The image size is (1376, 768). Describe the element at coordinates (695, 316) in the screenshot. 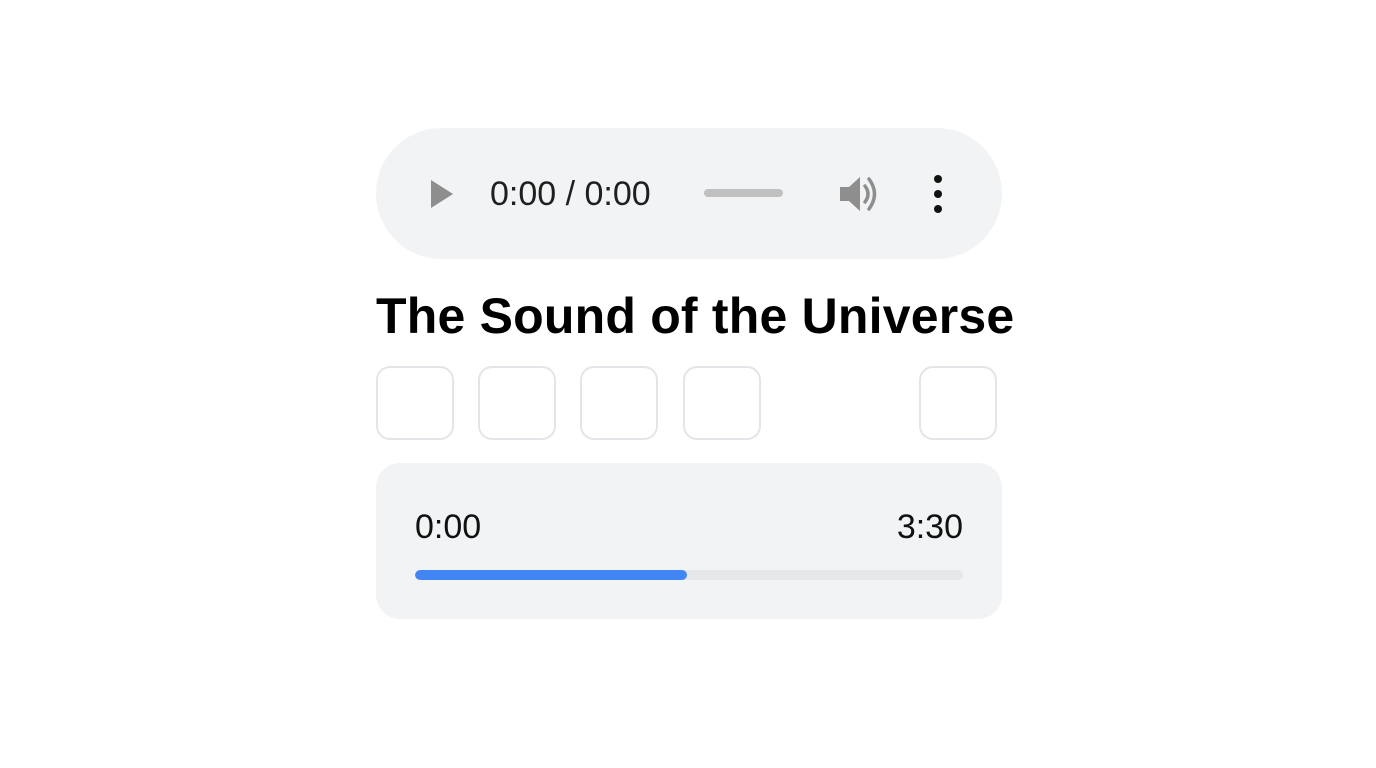

I see `track-title: The Sound of the Universe` at that location.